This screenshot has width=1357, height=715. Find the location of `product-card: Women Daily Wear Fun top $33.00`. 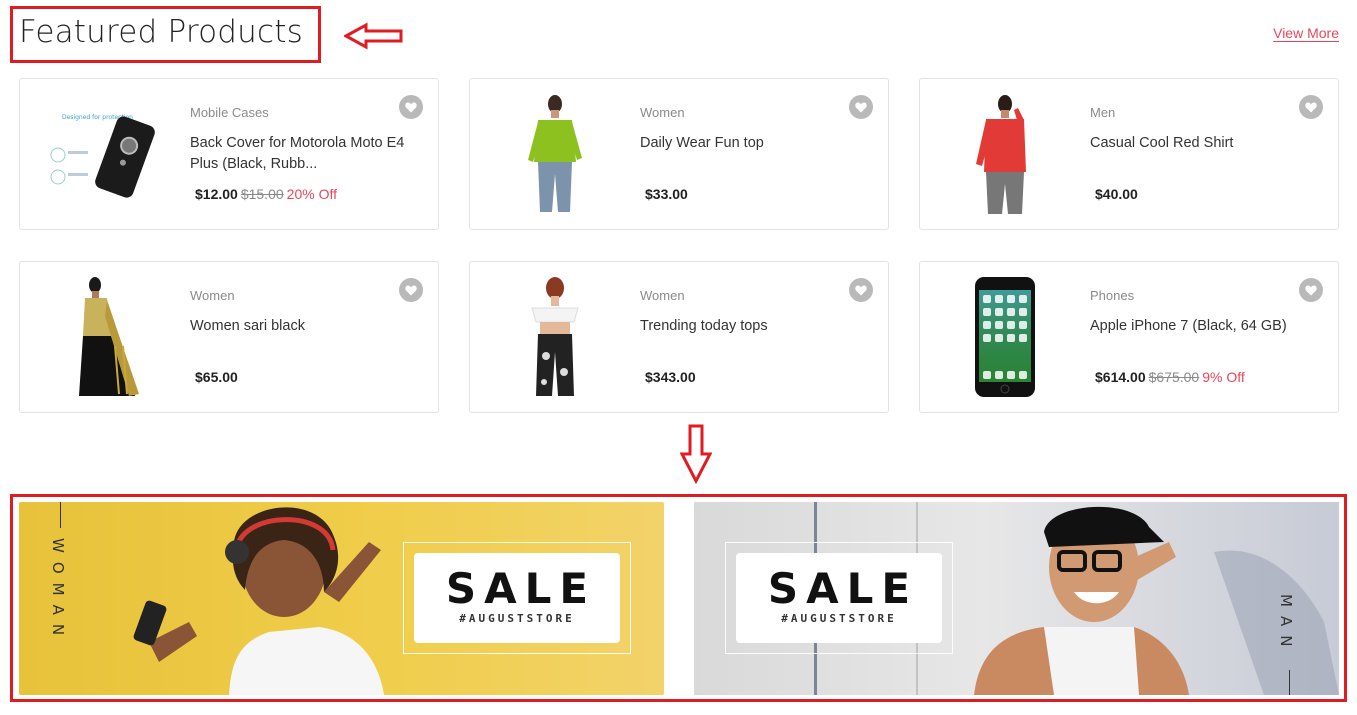

product-card: Women Daily Wear Fun top $33.00 is located at coordinates (679, 154).